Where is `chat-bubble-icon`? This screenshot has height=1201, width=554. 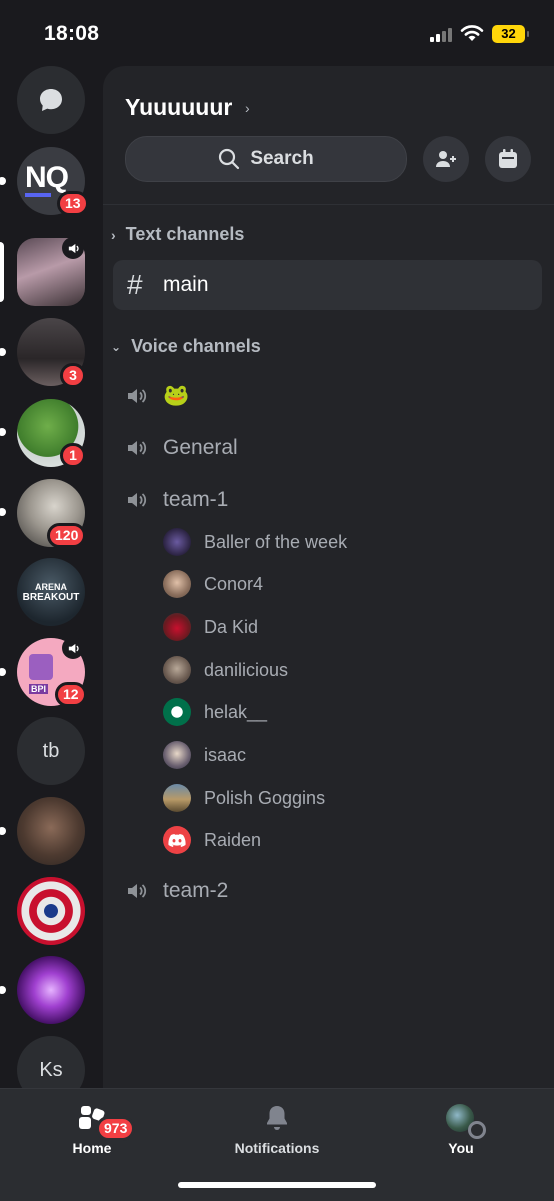 chat-bubble-icon is located at coordinates (51, 100).